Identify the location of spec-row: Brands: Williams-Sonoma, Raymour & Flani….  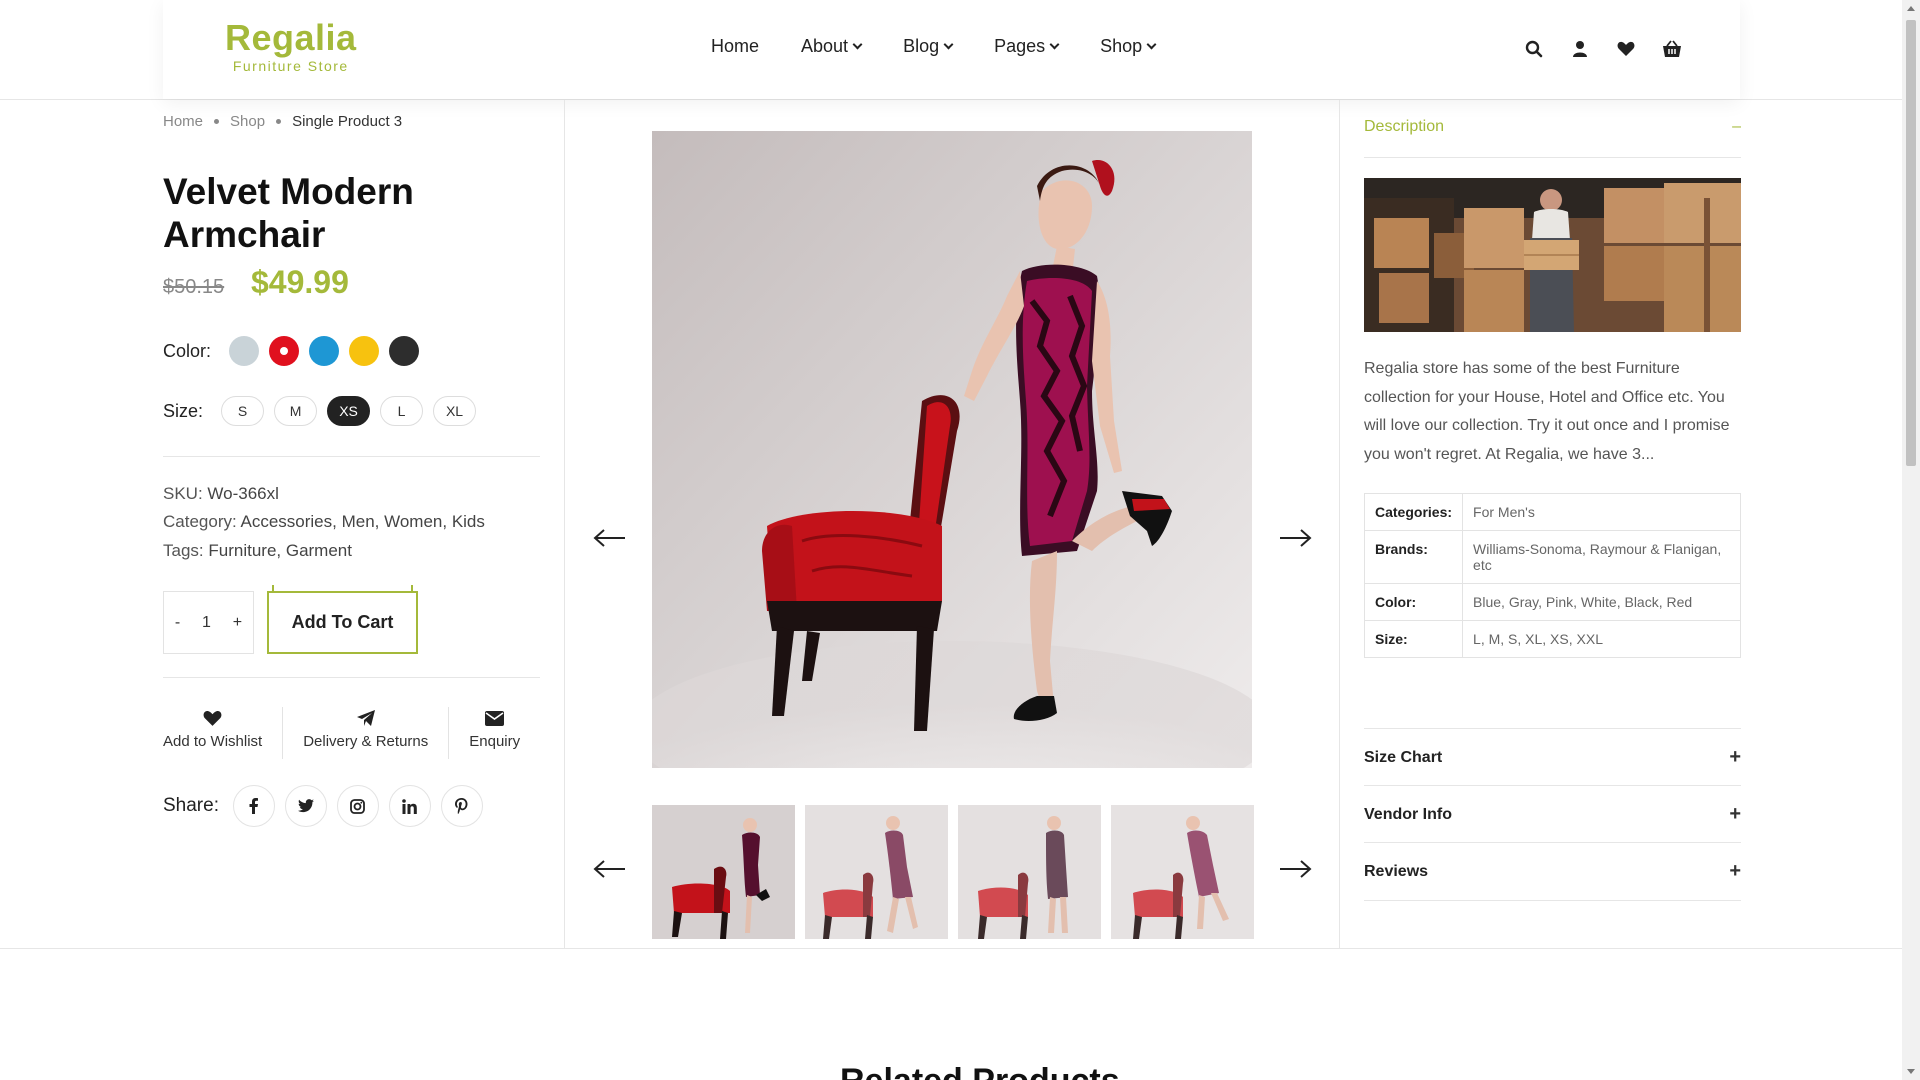
(1552, 557).